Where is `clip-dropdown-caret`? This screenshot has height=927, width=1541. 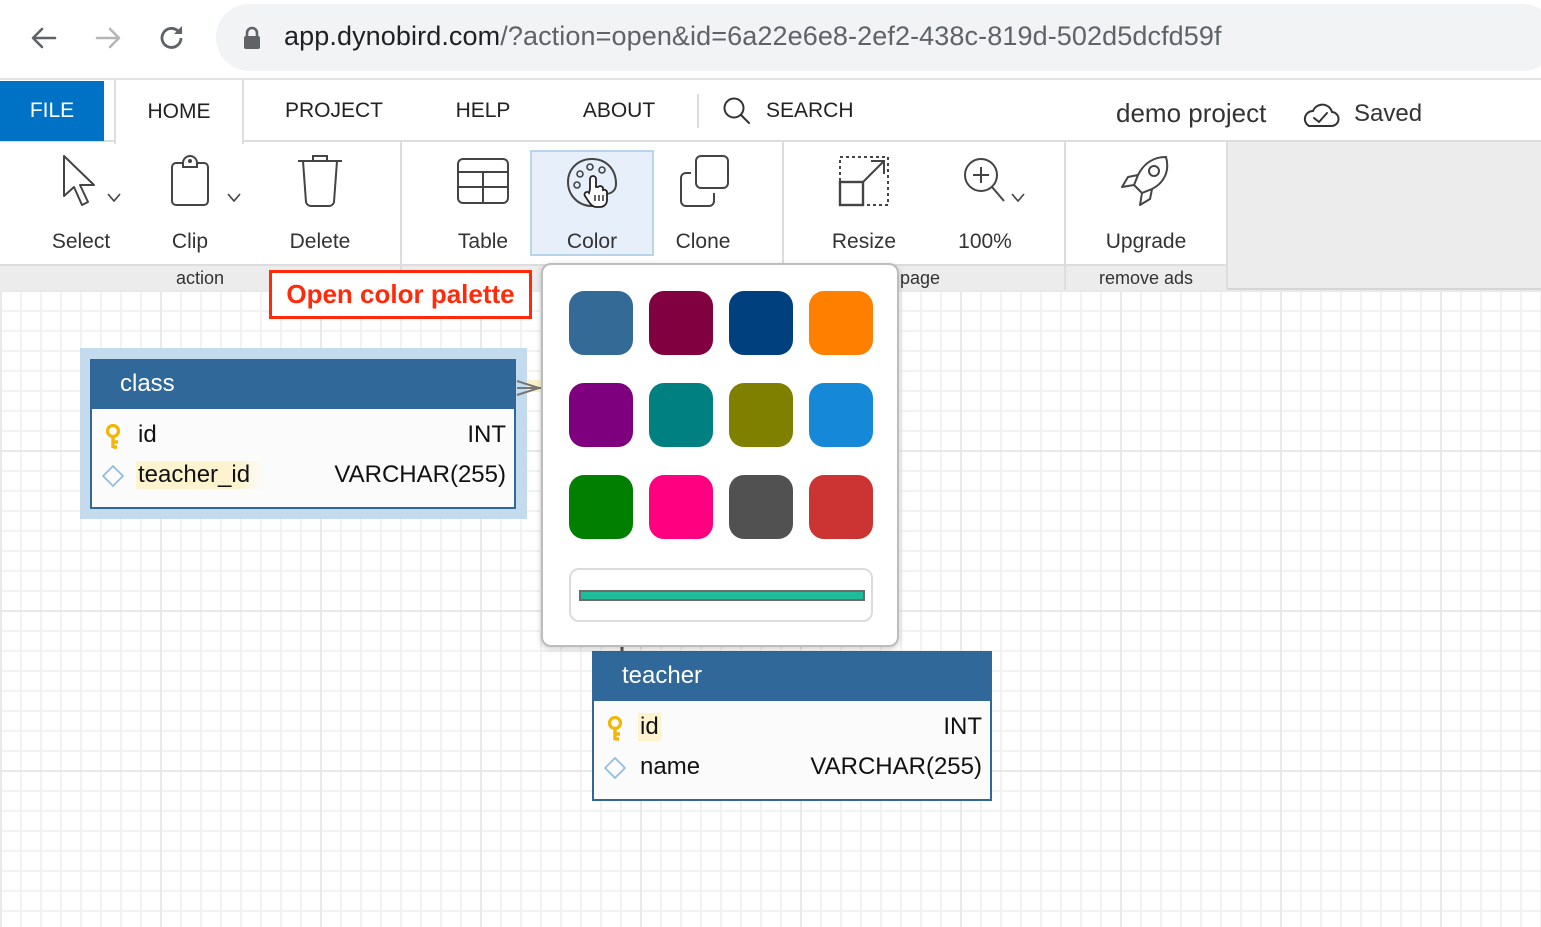 clip-dropdown-caret is located at coordinates (234, 199).